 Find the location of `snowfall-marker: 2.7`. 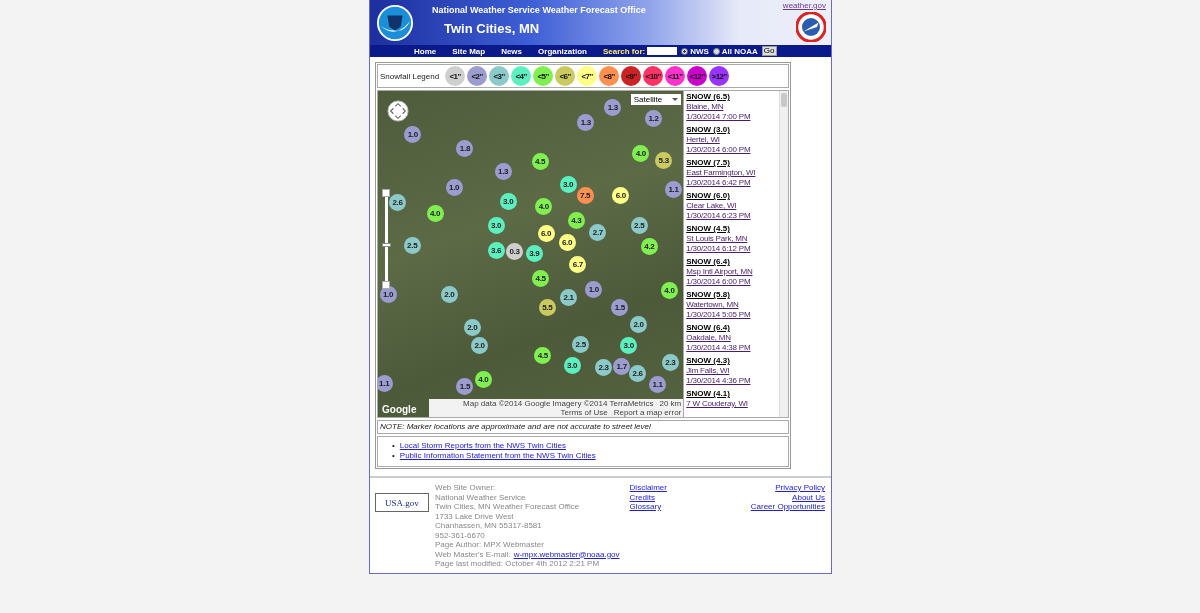

snowfall-marker: 2.7 is located at coordinates (598, 232).